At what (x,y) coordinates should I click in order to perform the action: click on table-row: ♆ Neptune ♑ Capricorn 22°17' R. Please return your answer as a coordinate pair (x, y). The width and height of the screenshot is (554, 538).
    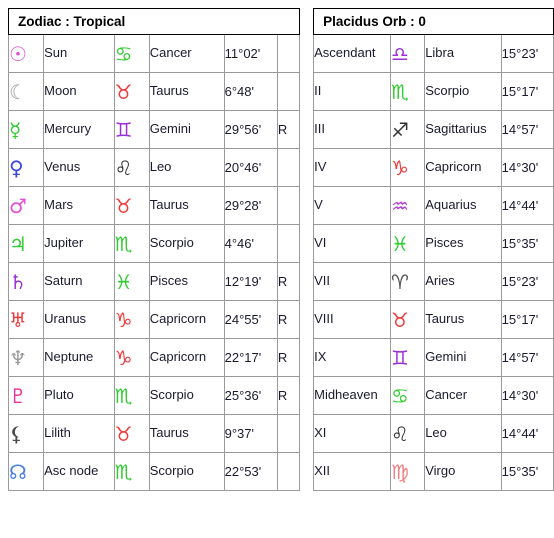
    Looking at the image, I should click on (153, 357).